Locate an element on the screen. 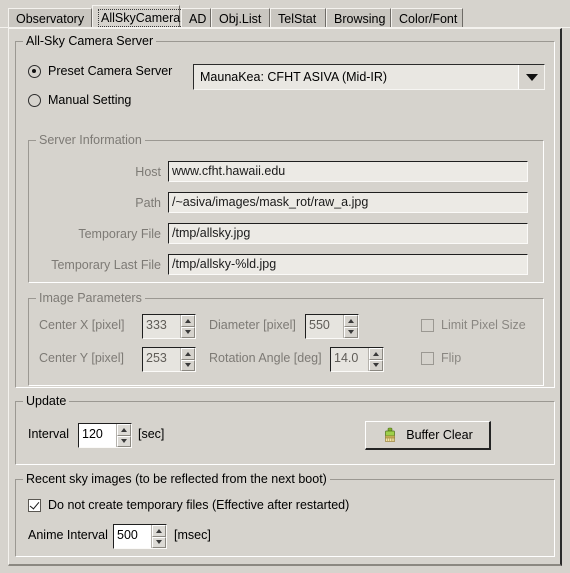 Image resolution: width=570 pixels, height=573 pixels. tab-ad: AD is located at coordinates (196, 18).